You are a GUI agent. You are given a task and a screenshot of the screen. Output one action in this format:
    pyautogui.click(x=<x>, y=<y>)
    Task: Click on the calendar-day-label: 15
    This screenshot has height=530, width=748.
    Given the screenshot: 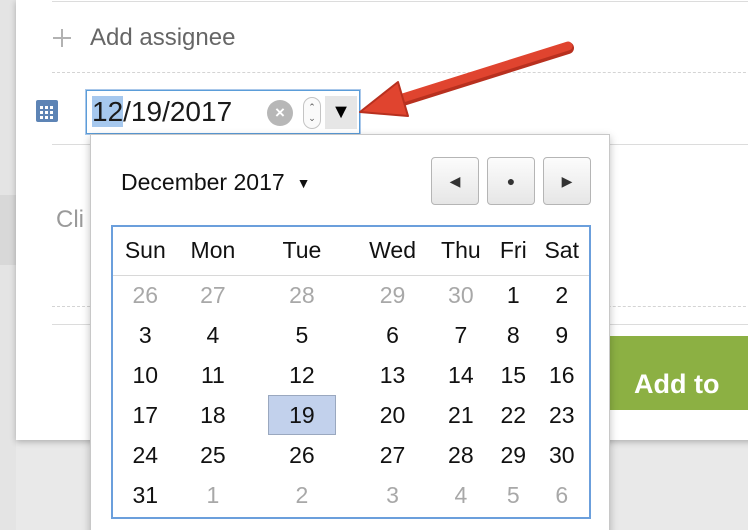 What is the action you would take?
    pyautogui.click(x=514, y=375)
    